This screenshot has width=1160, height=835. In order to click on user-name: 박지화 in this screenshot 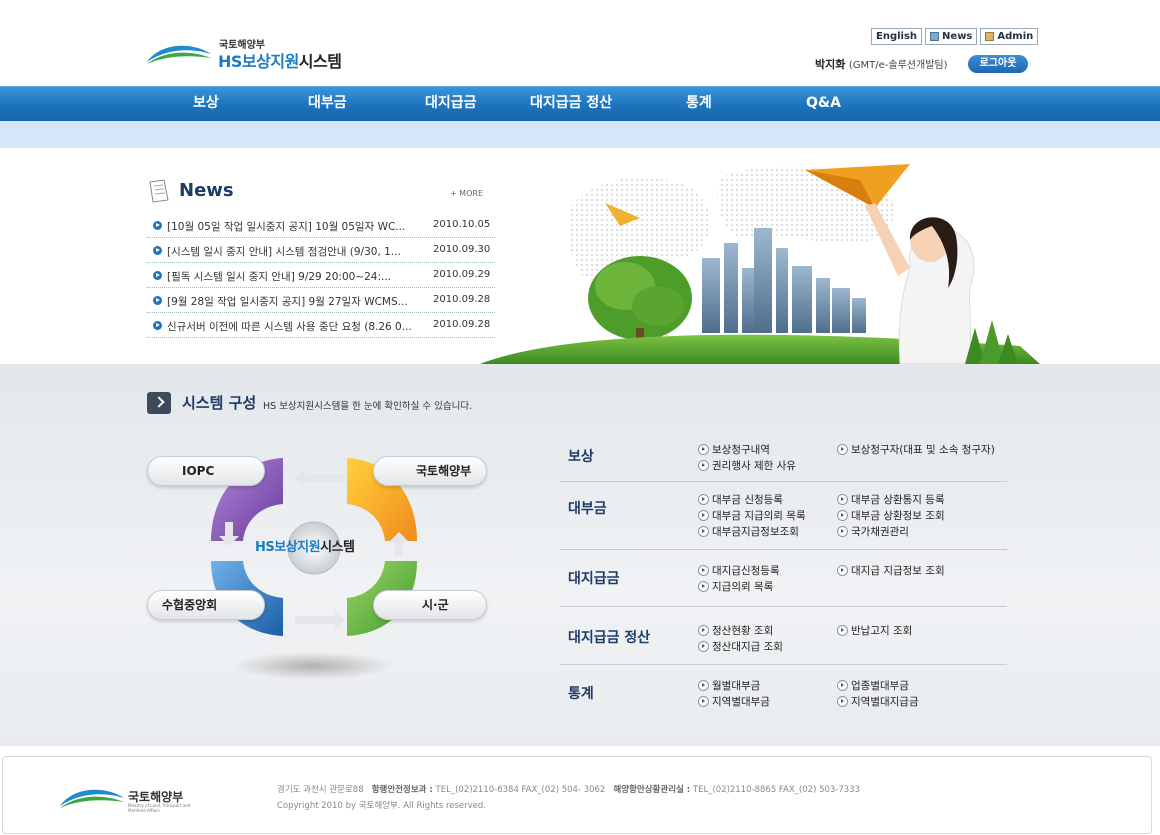, I will do `click(830, 64)`.